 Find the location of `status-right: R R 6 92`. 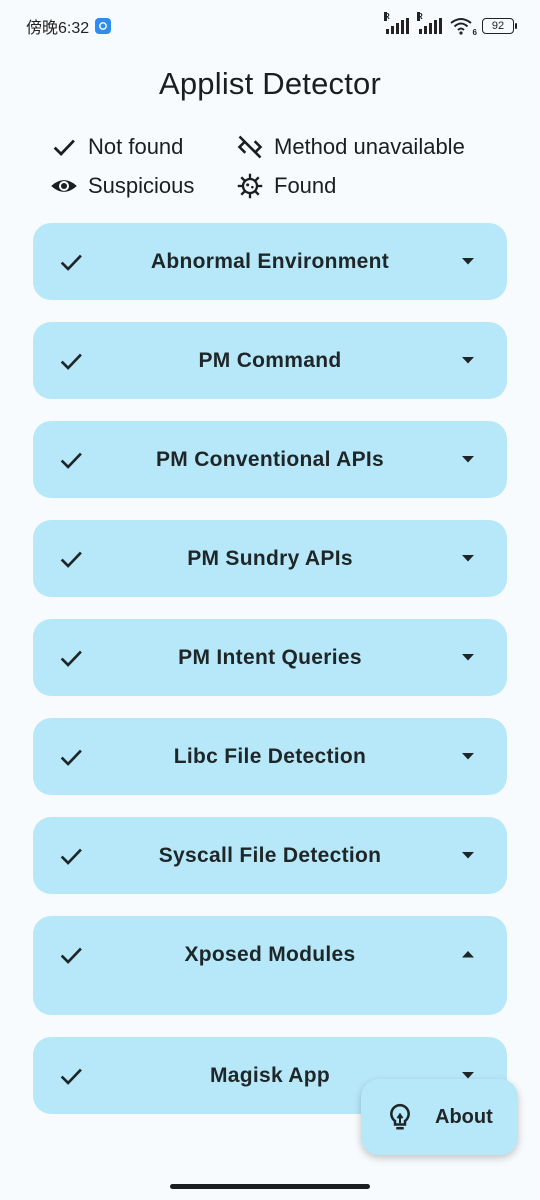

status-right: R R 6 92 is located at coordinates (450, 24).